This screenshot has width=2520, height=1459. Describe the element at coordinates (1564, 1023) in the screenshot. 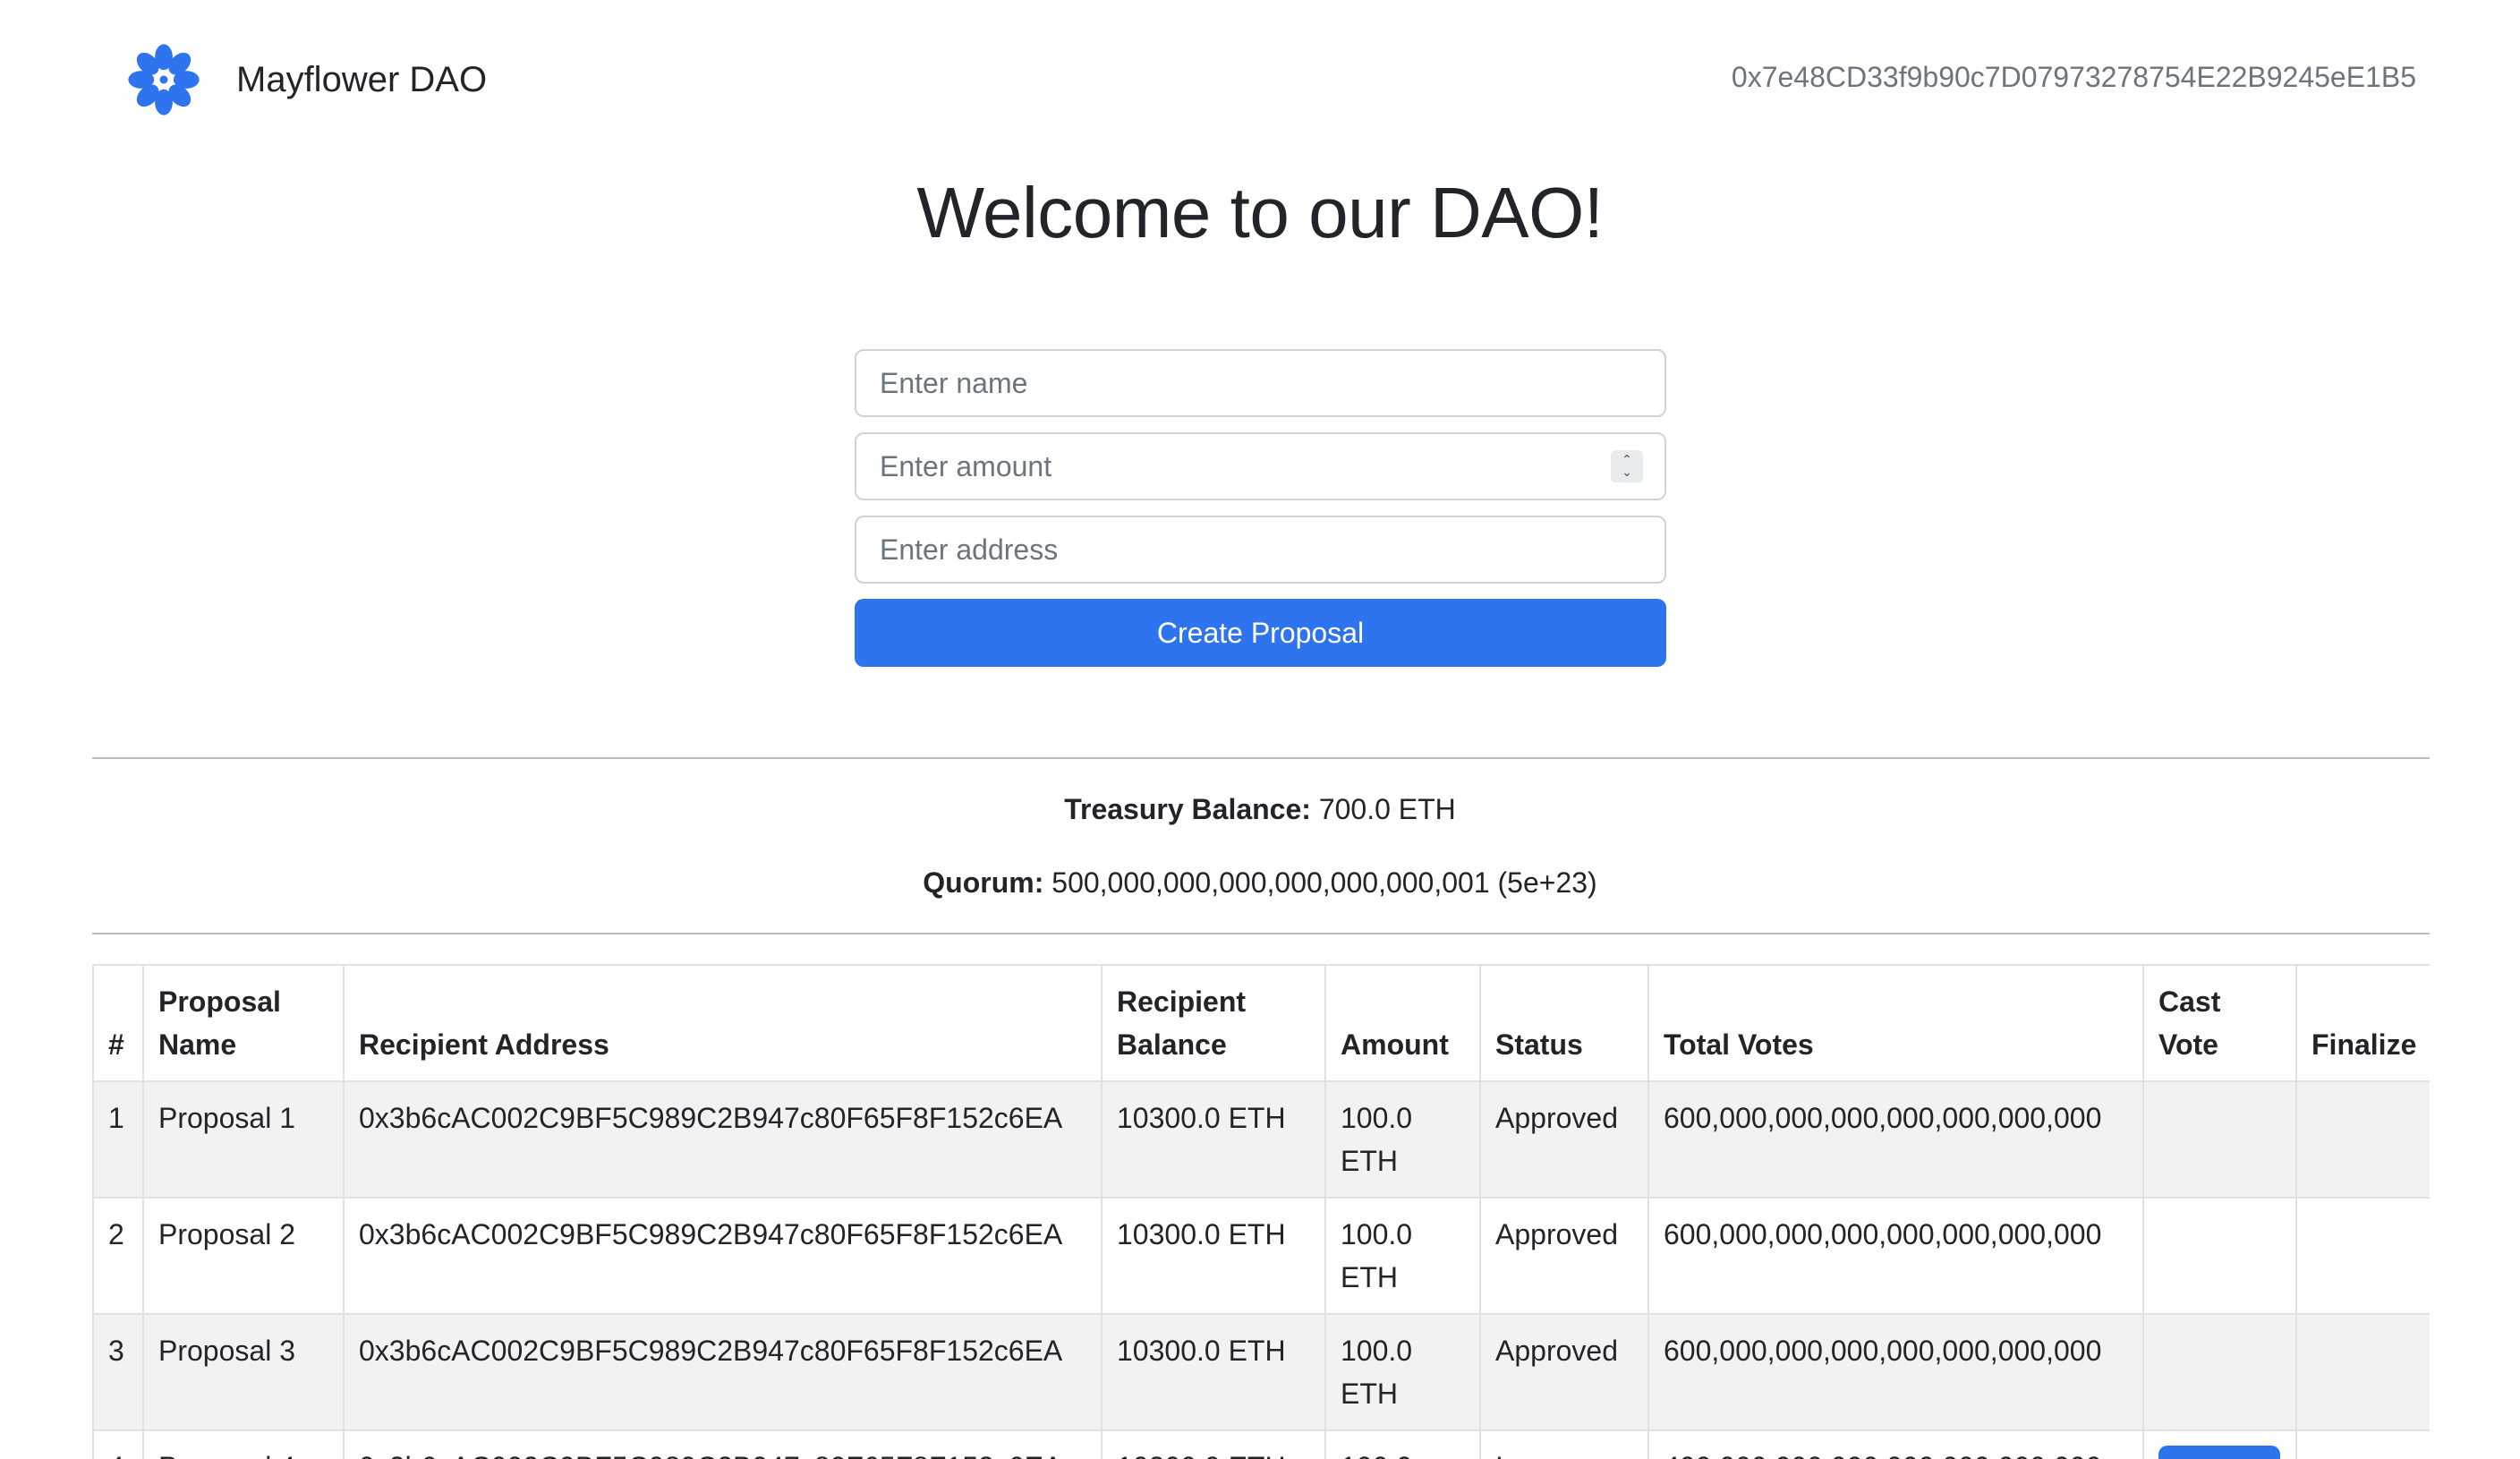

I see `column-header-status: Status` at that location.